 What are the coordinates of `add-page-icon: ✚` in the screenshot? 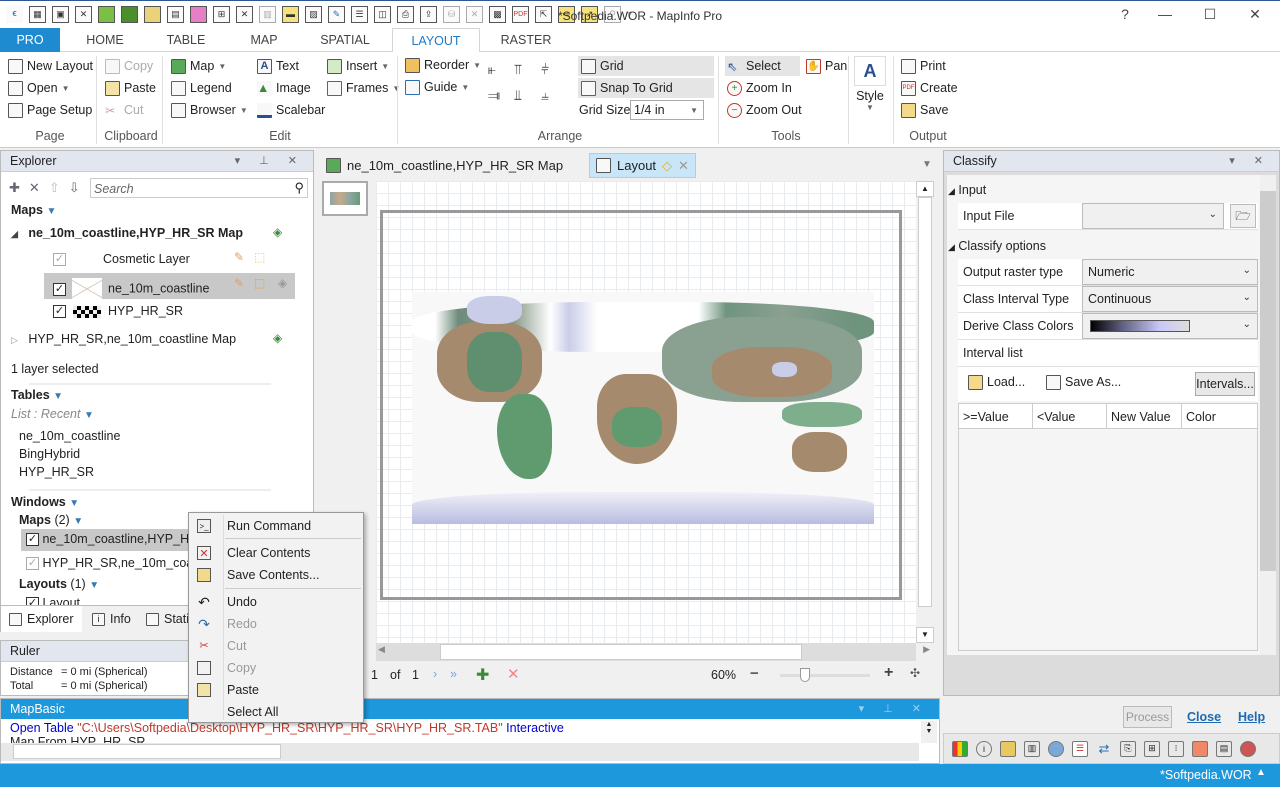 It's located at (482, 675).